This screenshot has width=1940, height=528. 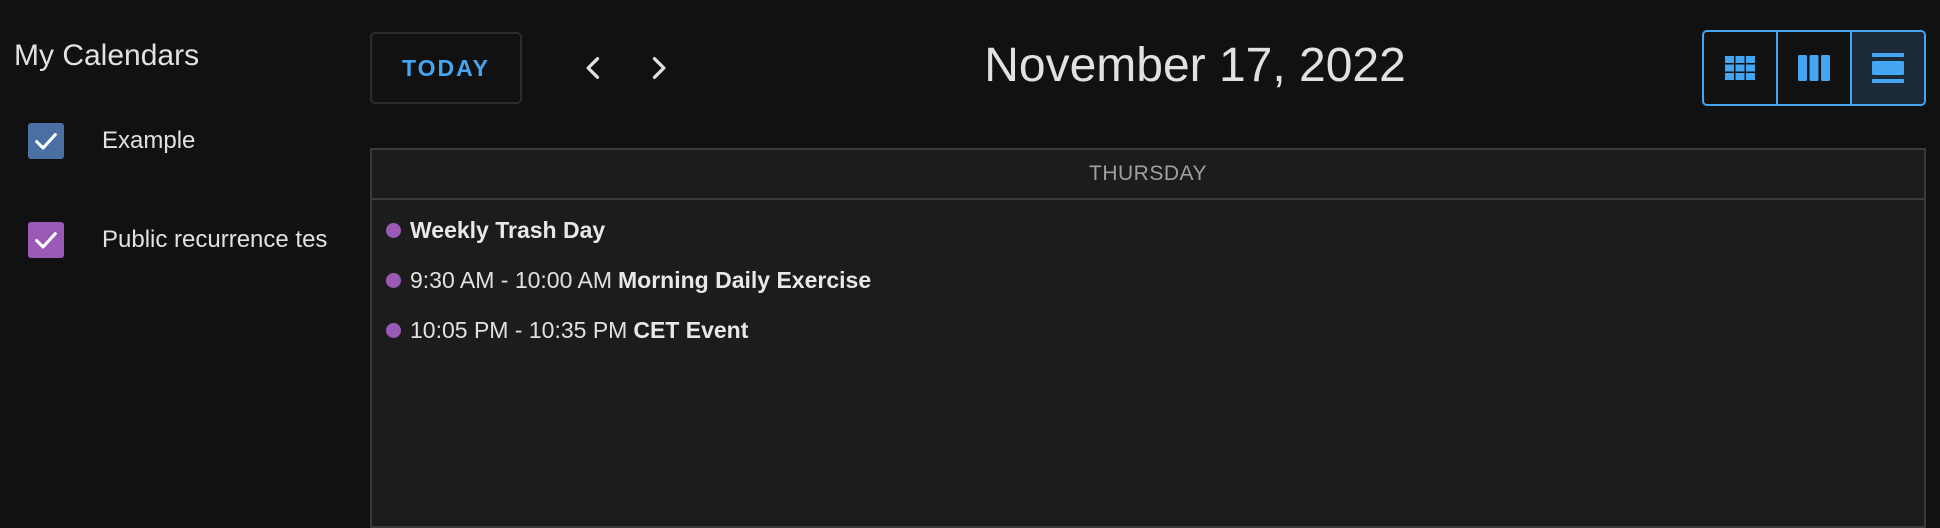 I want to click on event-title: Morning Daily Exercise, so click(x=745, y=279).